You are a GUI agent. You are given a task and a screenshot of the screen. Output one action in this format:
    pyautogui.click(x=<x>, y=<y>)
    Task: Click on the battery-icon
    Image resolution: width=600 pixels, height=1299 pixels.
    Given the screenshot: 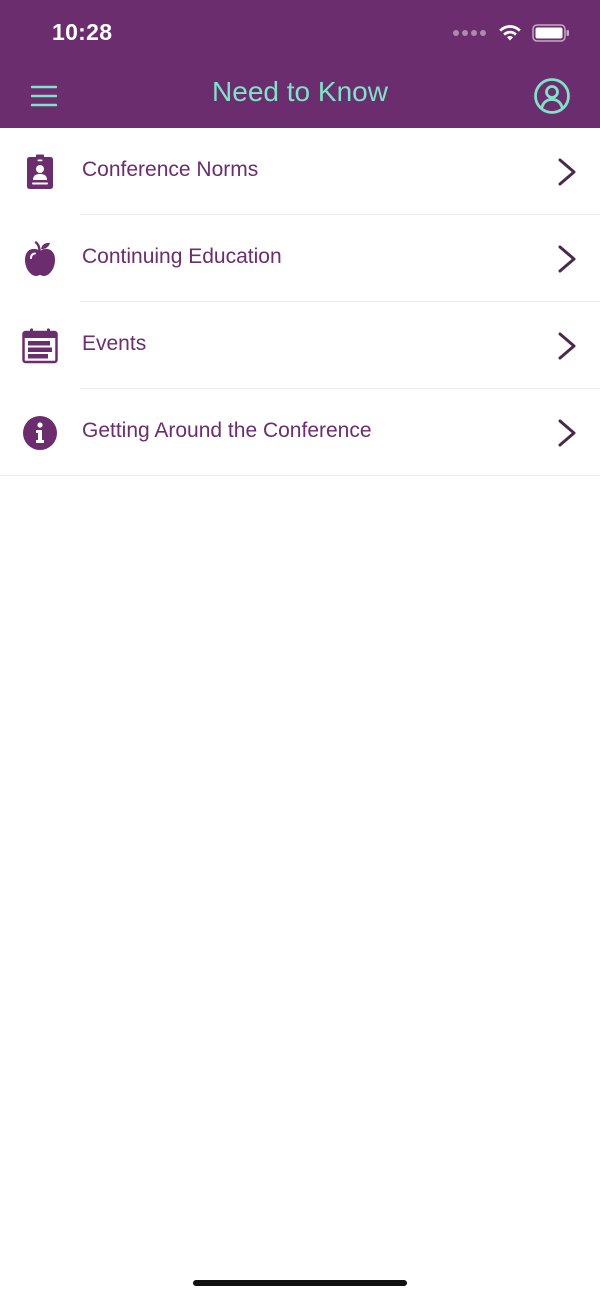 What is the action you would take?
    pyautogui.click(x=550, y=33)
    